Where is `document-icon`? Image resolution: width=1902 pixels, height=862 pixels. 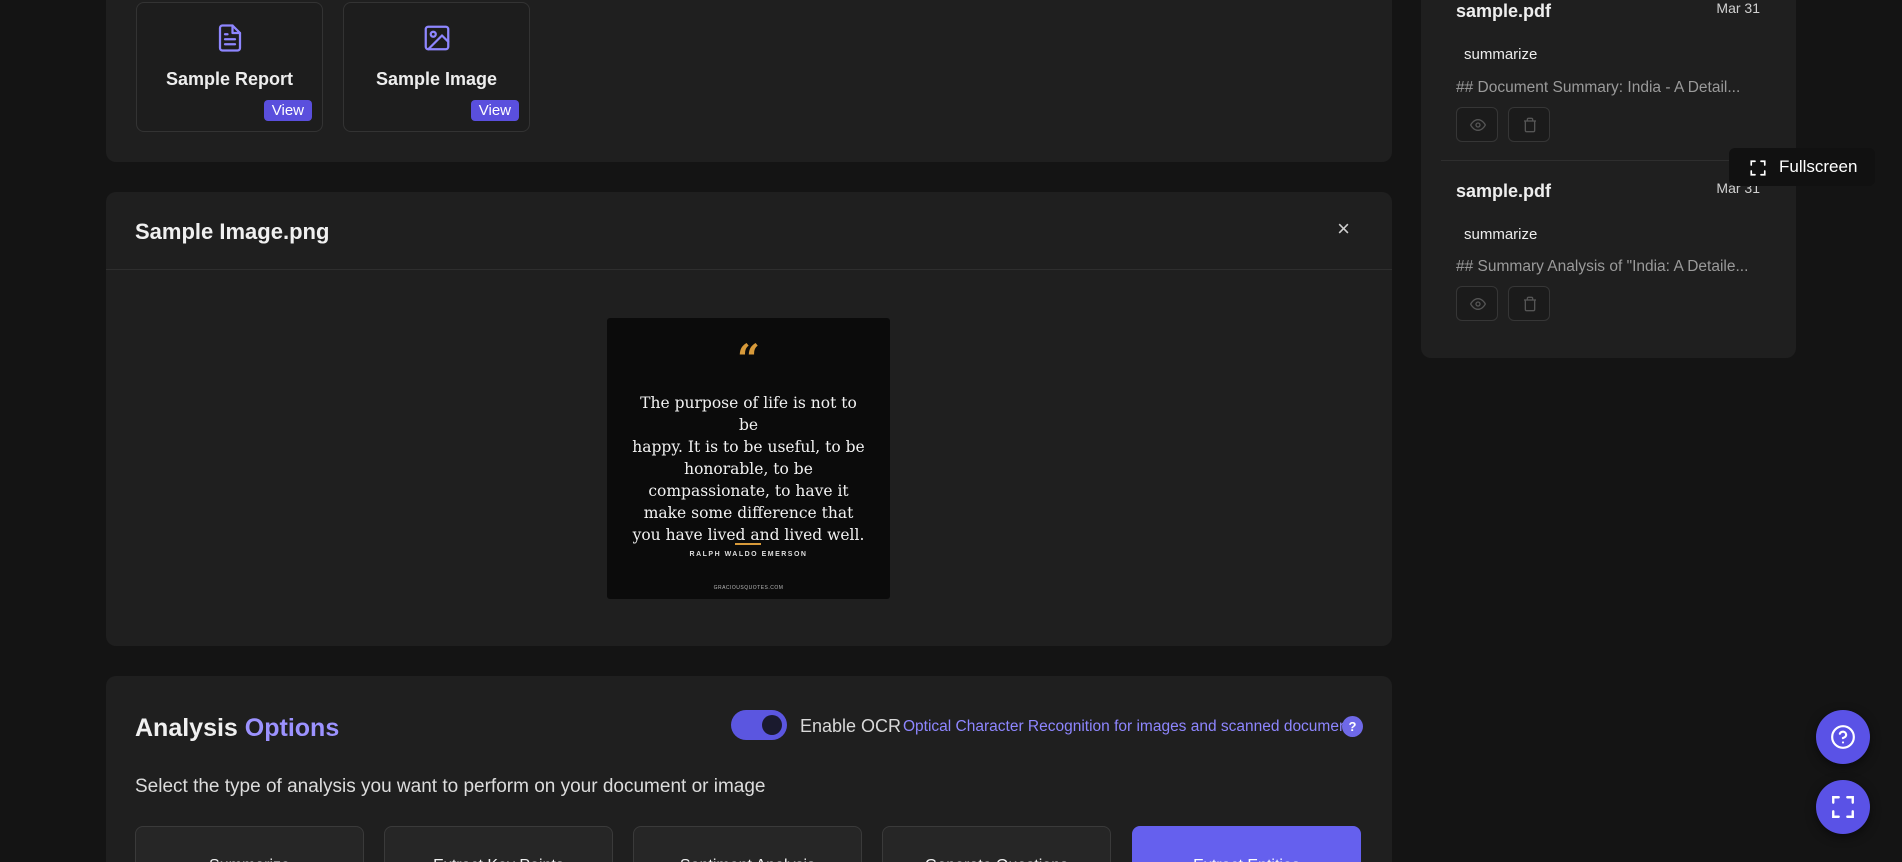
document-icon is located at coordinates (229, 38).